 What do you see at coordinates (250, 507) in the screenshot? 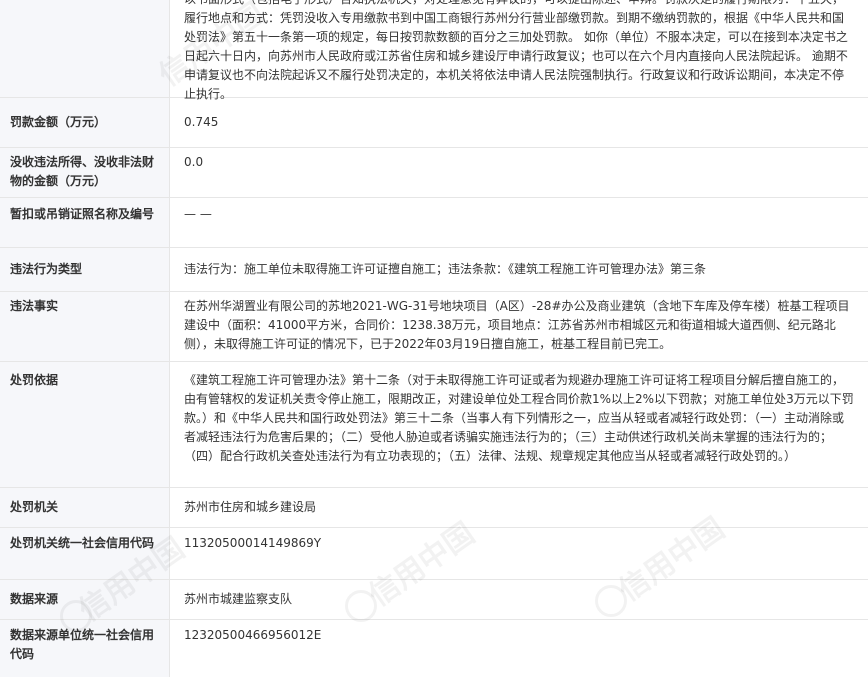
I see `row-value: 苏州市住房和城乡建设局` at bounding box center [250, 507].